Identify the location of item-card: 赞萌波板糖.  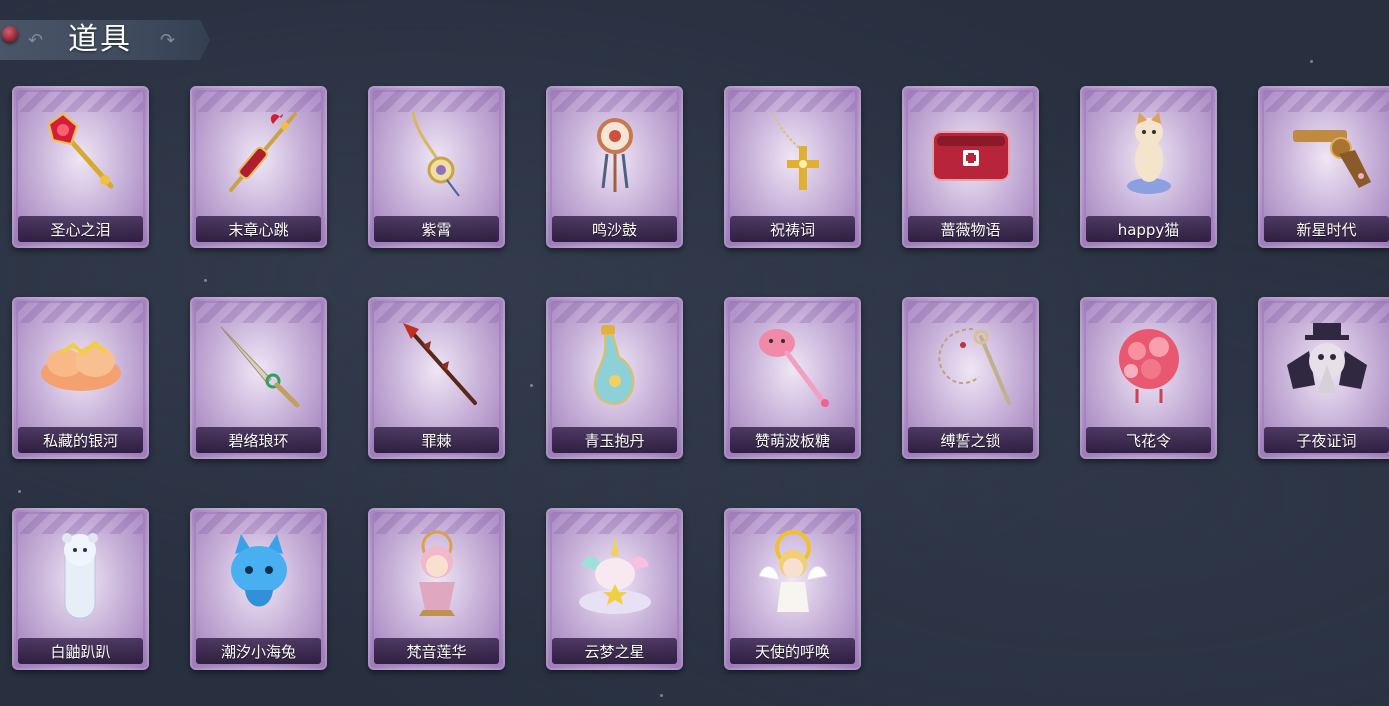
(792, 378).